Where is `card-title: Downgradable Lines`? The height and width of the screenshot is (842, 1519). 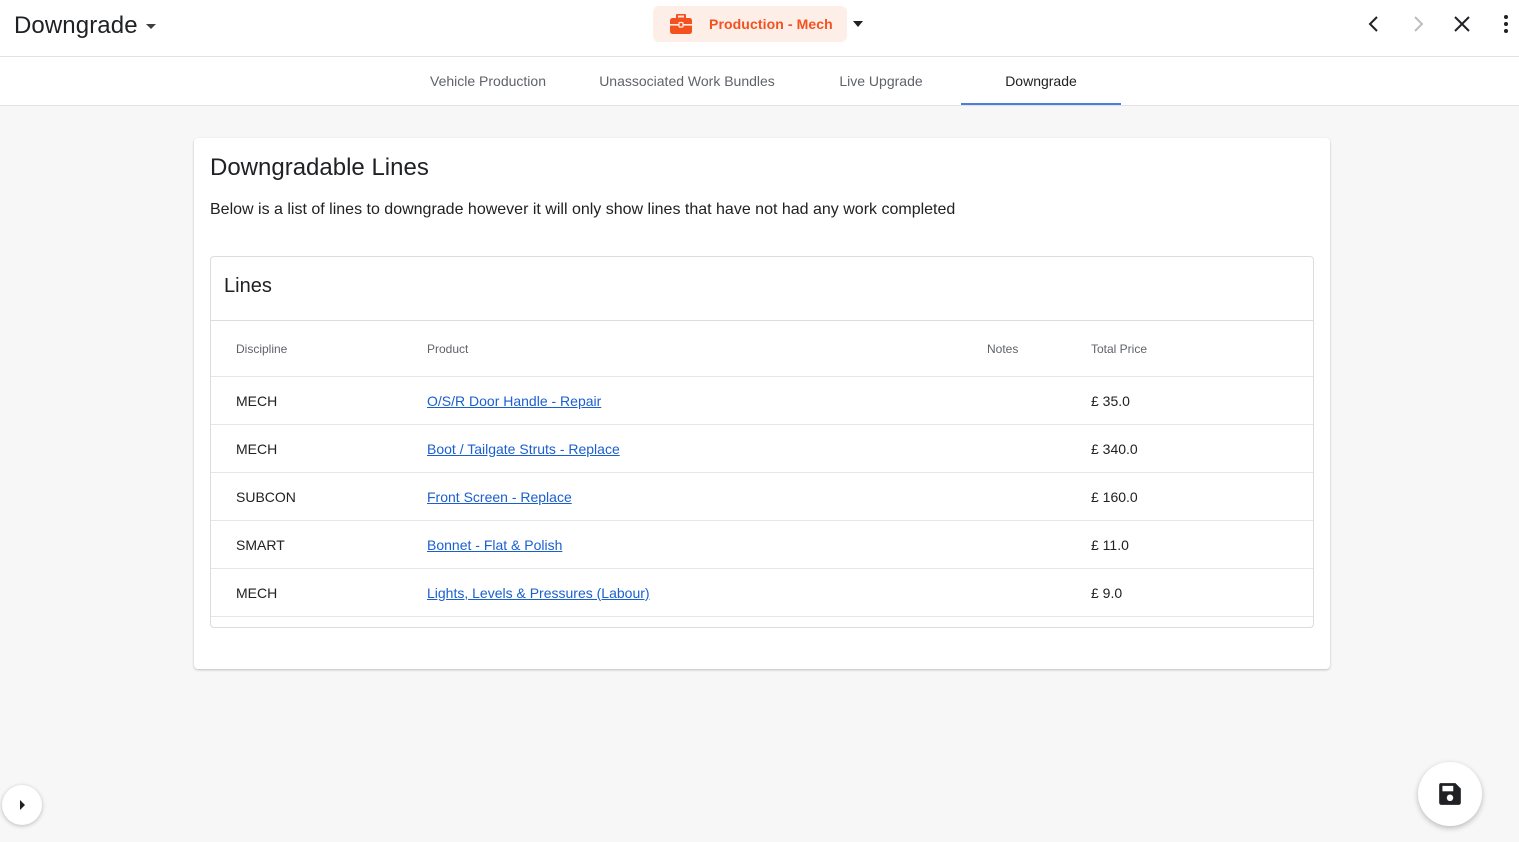 card-title: Downgradable Lines is located at coordinates (319, 167).